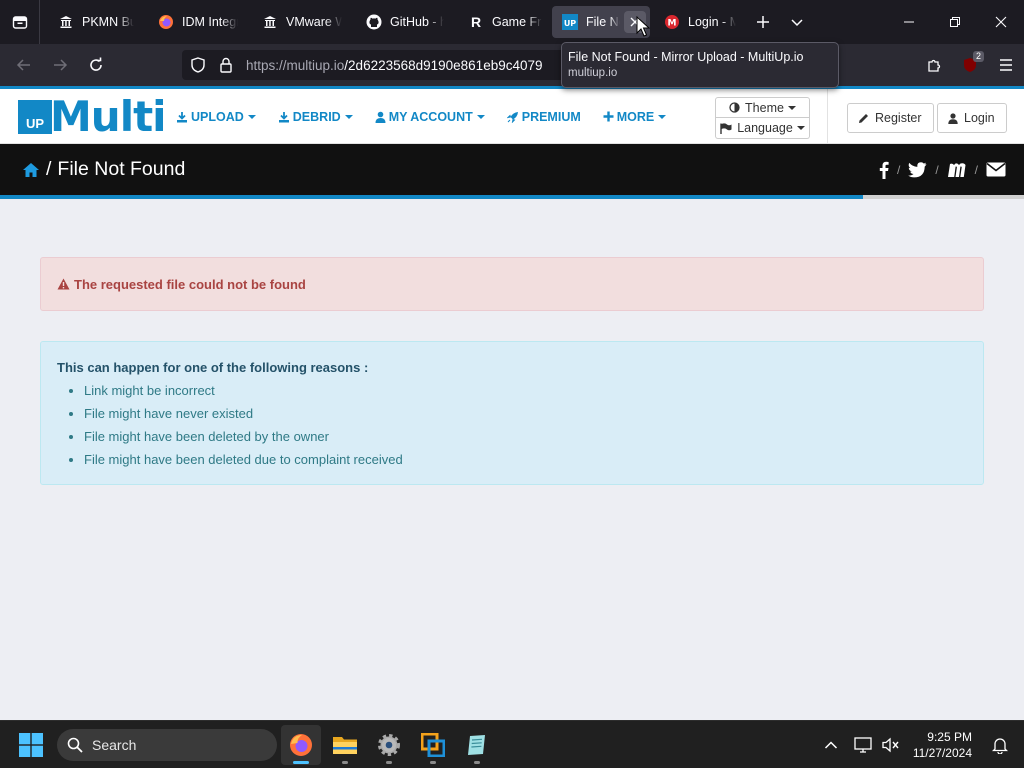  I want to click on tab-title: IDM Integration, so click(210, 22).